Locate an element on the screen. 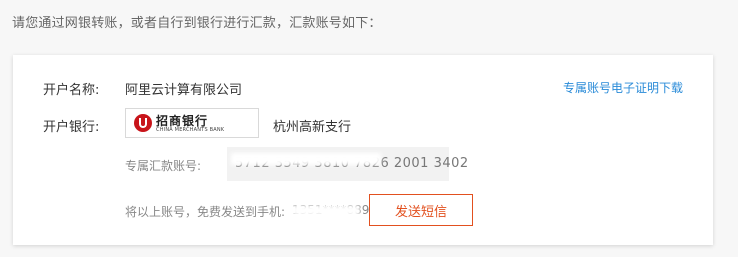 Image resolution: width=738 pixels, height=257 pixels. send-phone-label: 将以上账号，免费发送到手机: is located at coordinates (205, 212).